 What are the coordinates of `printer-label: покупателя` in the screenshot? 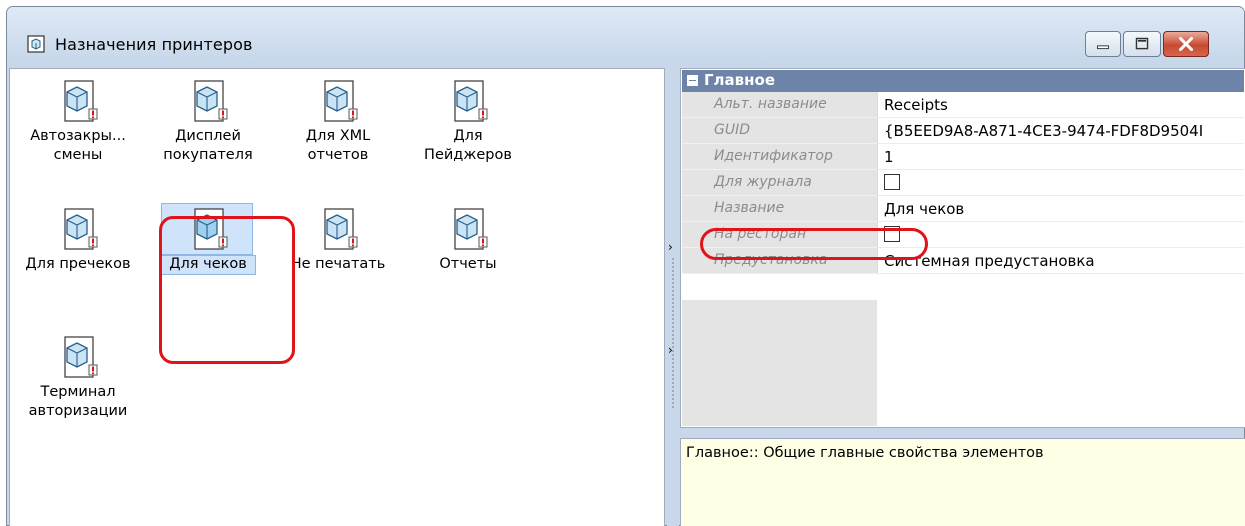 It's located at (208, 155).